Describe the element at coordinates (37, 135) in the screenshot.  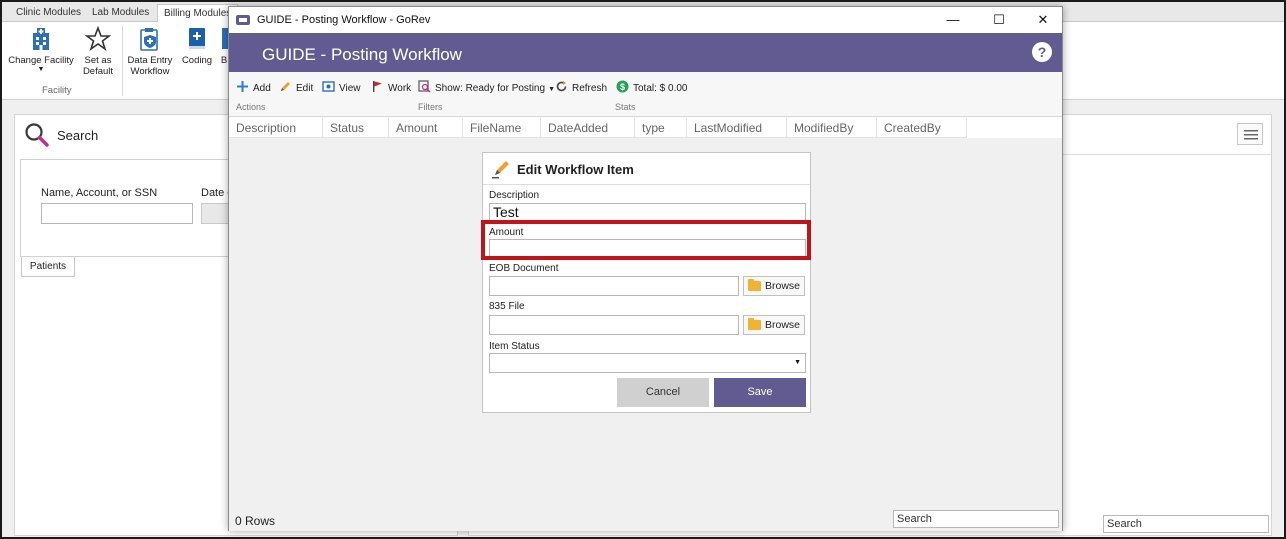
I see `magnifier-icon` at that location.